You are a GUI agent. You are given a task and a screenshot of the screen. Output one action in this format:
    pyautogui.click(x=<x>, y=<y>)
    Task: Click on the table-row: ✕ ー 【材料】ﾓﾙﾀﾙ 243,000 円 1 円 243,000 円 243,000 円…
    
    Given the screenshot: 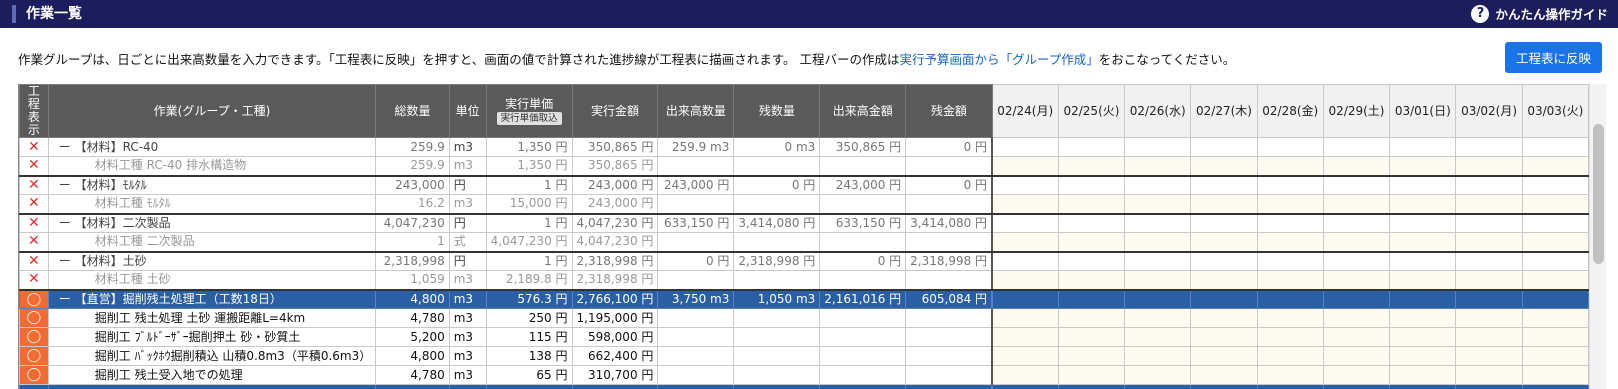 What is the action you would take?
    pyautogui.click(x=804, y=185)
    